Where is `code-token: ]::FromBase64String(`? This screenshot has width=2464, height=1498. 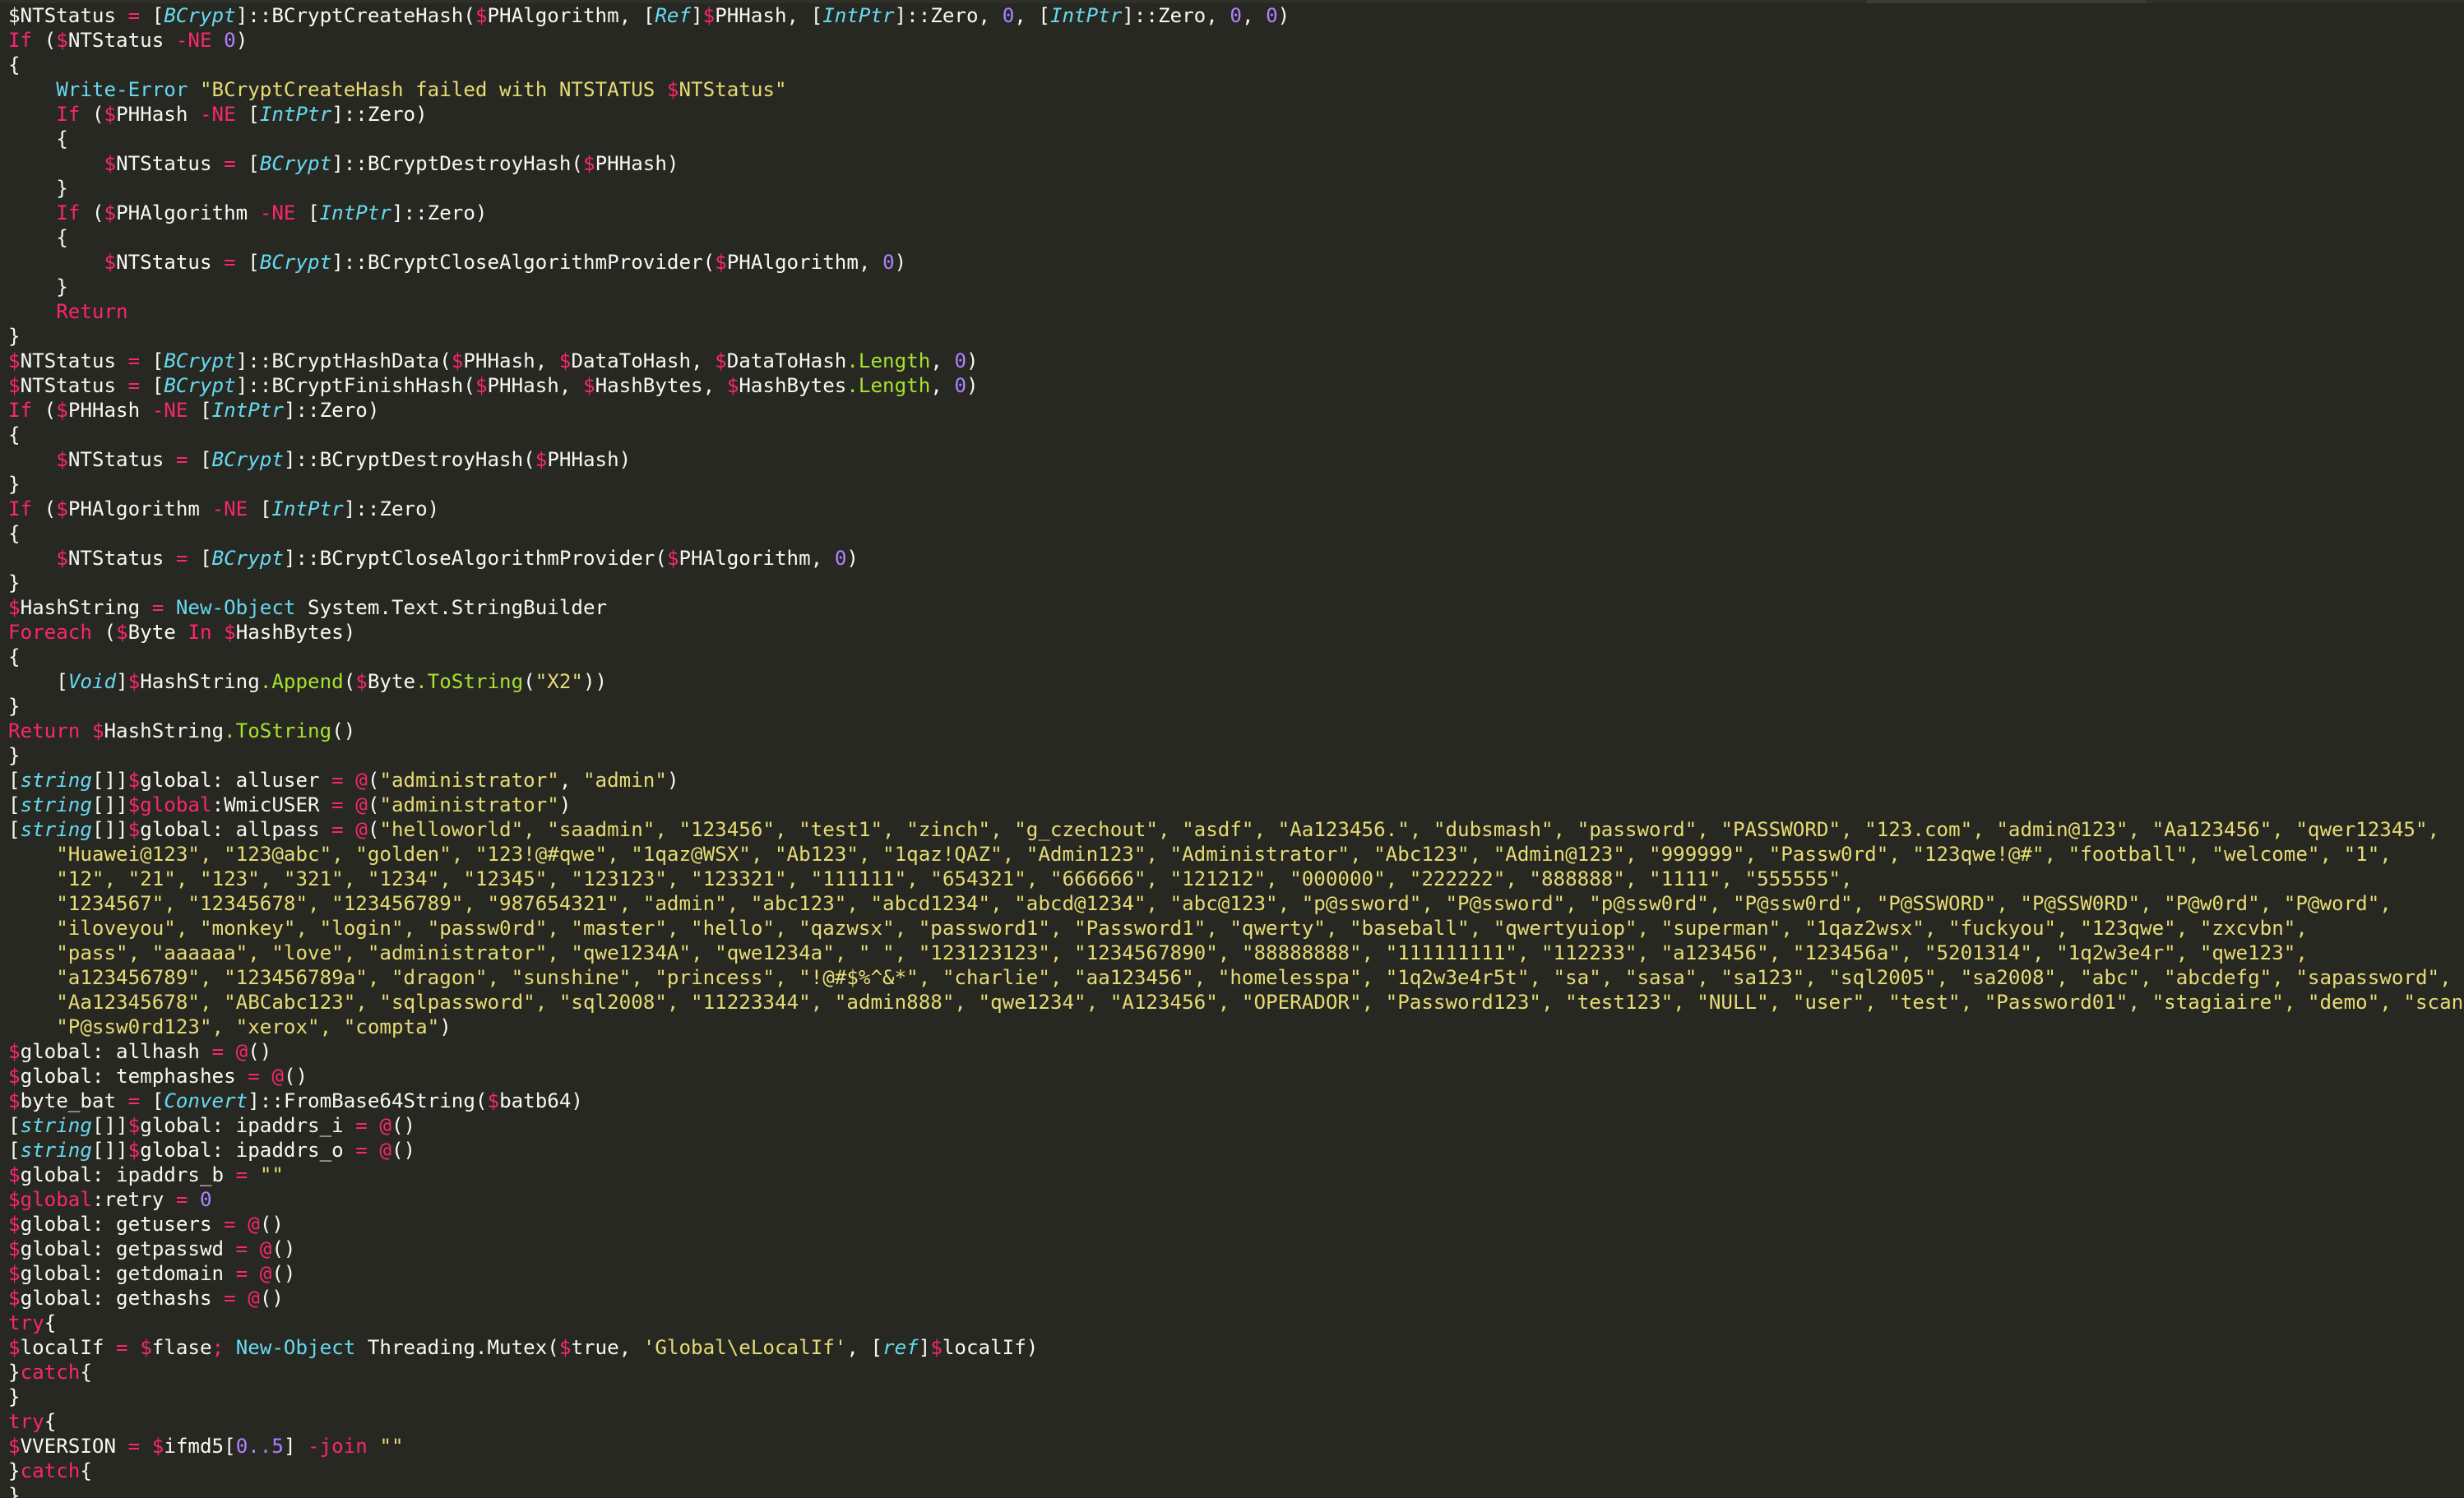 code-token: ]::FromBase64String( is located at coordinates (368, 1100).